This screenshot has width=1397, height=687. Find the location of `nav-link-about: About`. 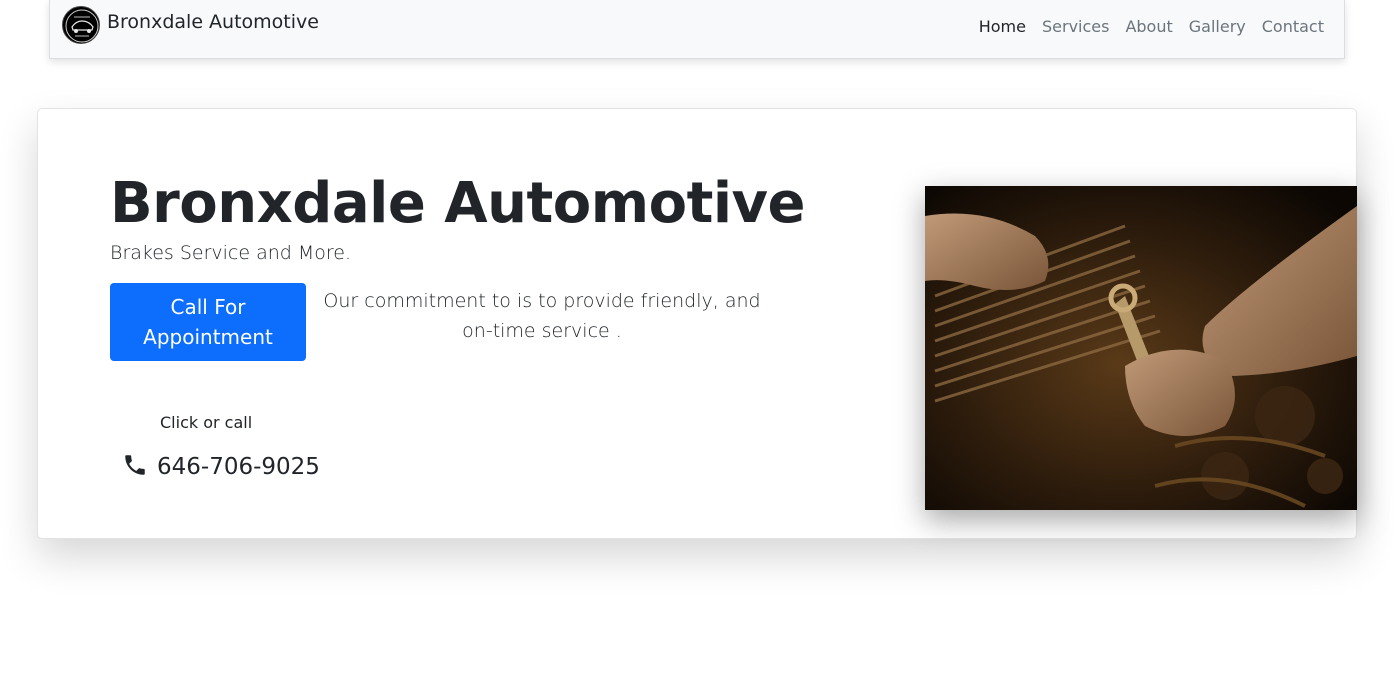

nav-link-about: About is located at coordinates (1148, 26).